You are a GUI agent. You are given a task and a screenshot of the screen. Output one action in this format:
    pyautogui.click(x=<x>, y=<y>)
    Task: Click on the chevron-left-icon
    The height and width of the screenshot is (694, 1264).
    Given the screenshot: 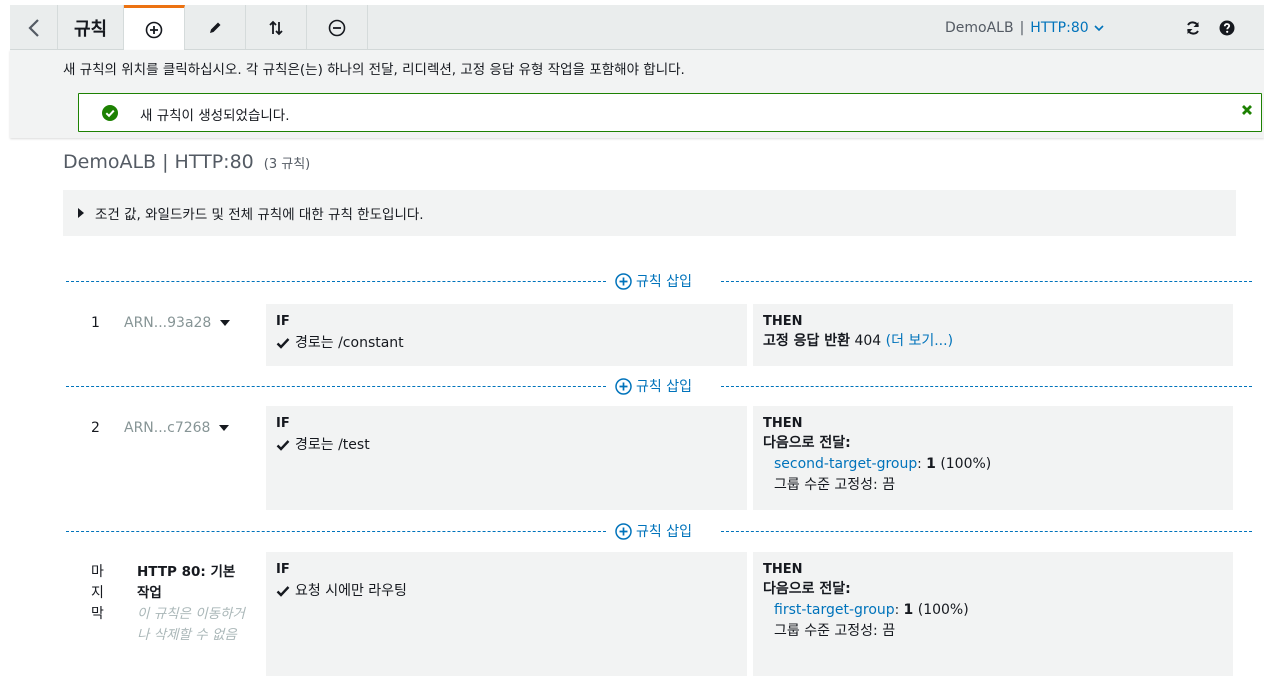 What is the action you would take?
    pyautogui.click(x=33, y=27)
    